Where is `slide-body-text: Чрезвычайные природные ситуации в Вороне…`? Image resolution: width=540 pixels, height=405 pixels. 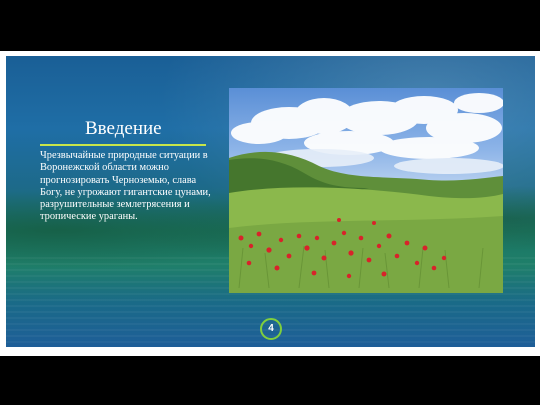 slide-body-text: Чрезвычайные природные ситуации в Вороне… is located at coordinates (125, 186).